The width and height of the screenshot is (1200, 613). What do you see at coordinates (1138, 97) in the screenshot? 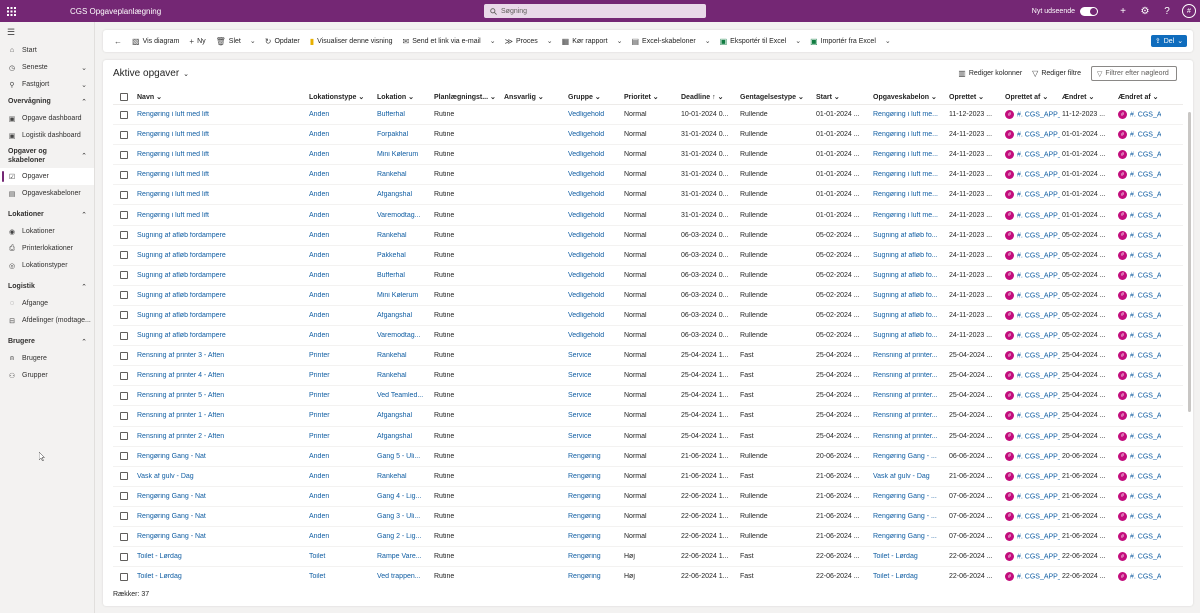
I see `column-header: Ændret af ⌄` at bounding box center [1138, 97].